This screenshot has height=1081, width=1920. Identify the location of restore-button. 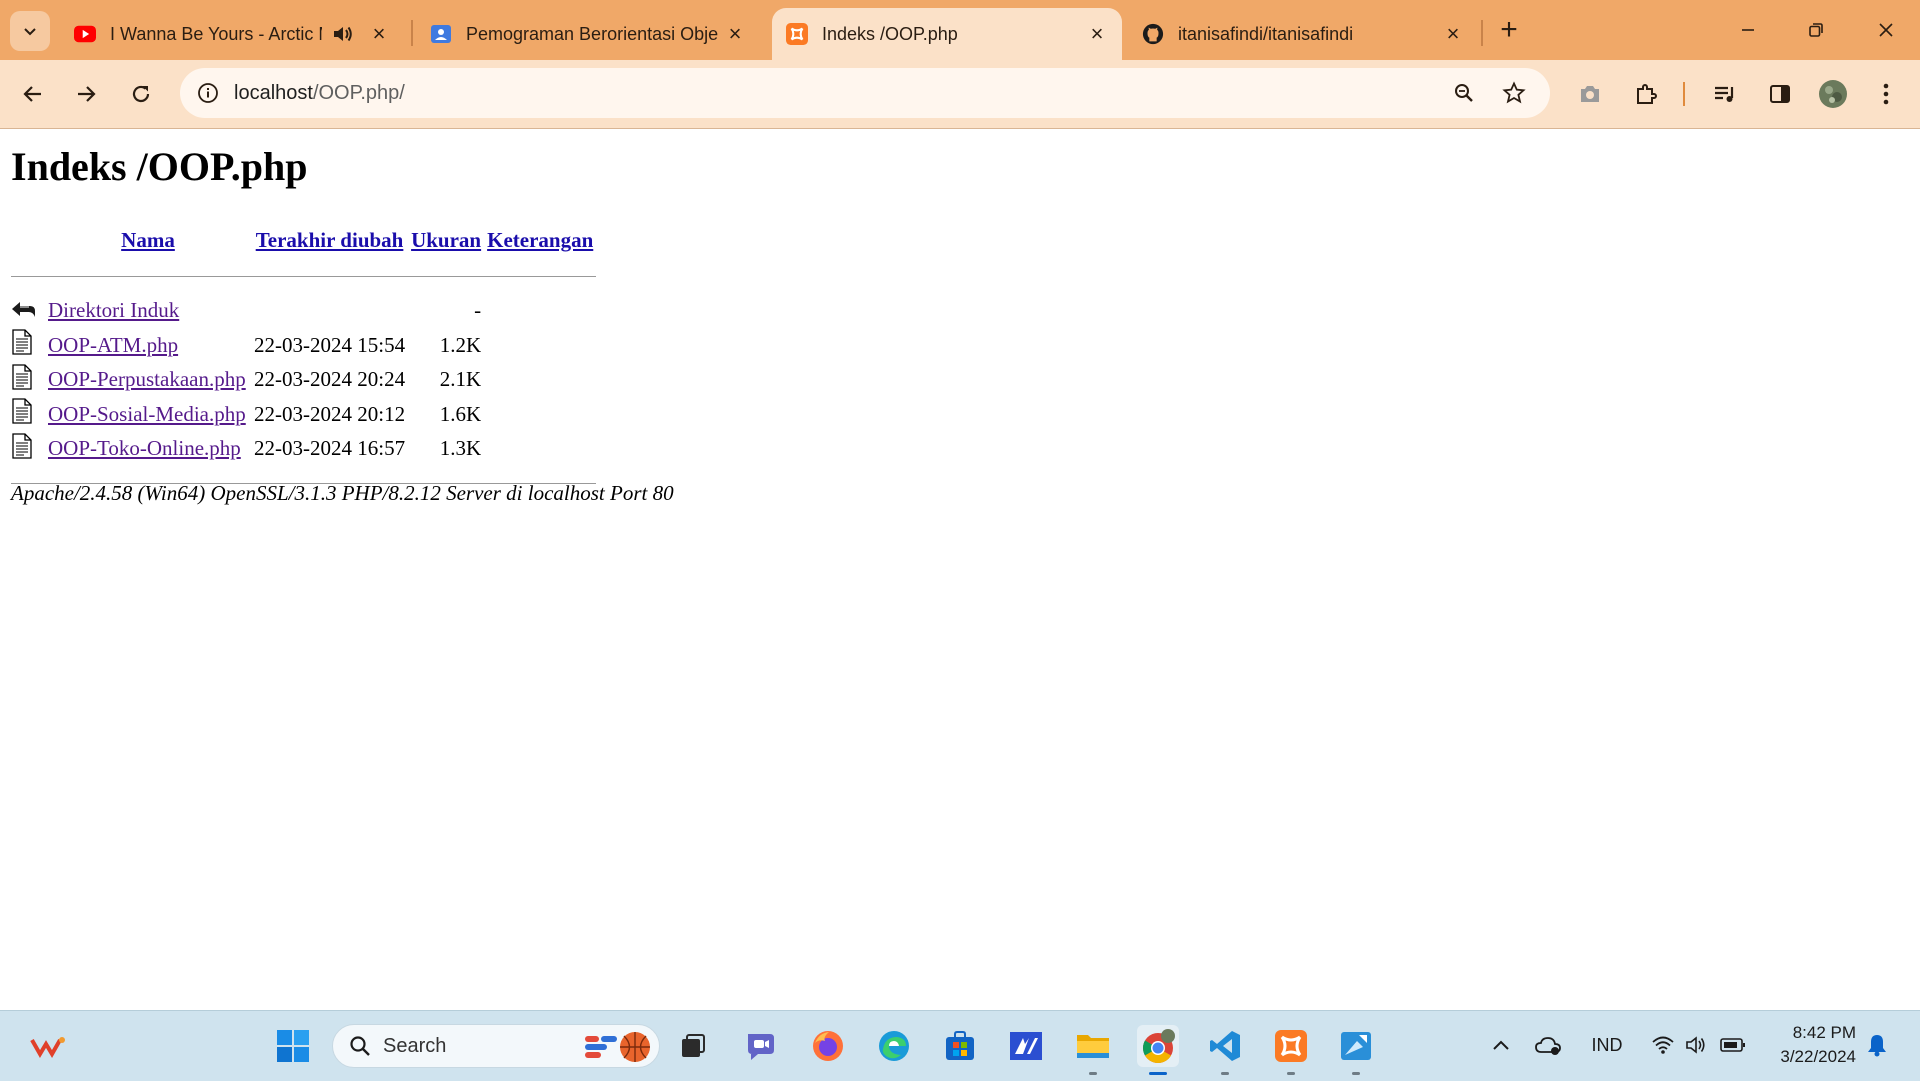
(1816, 30).